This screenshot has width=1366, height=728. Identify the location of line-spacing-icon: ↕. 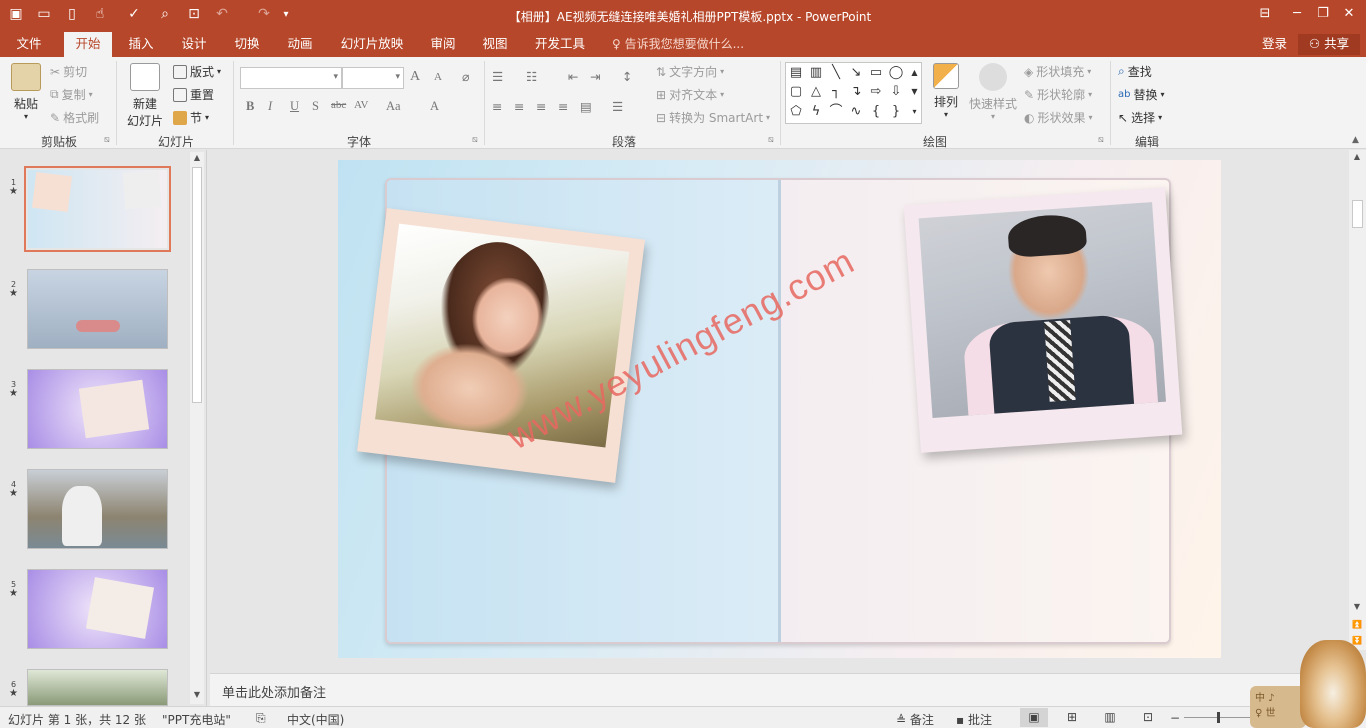
(627, 76).